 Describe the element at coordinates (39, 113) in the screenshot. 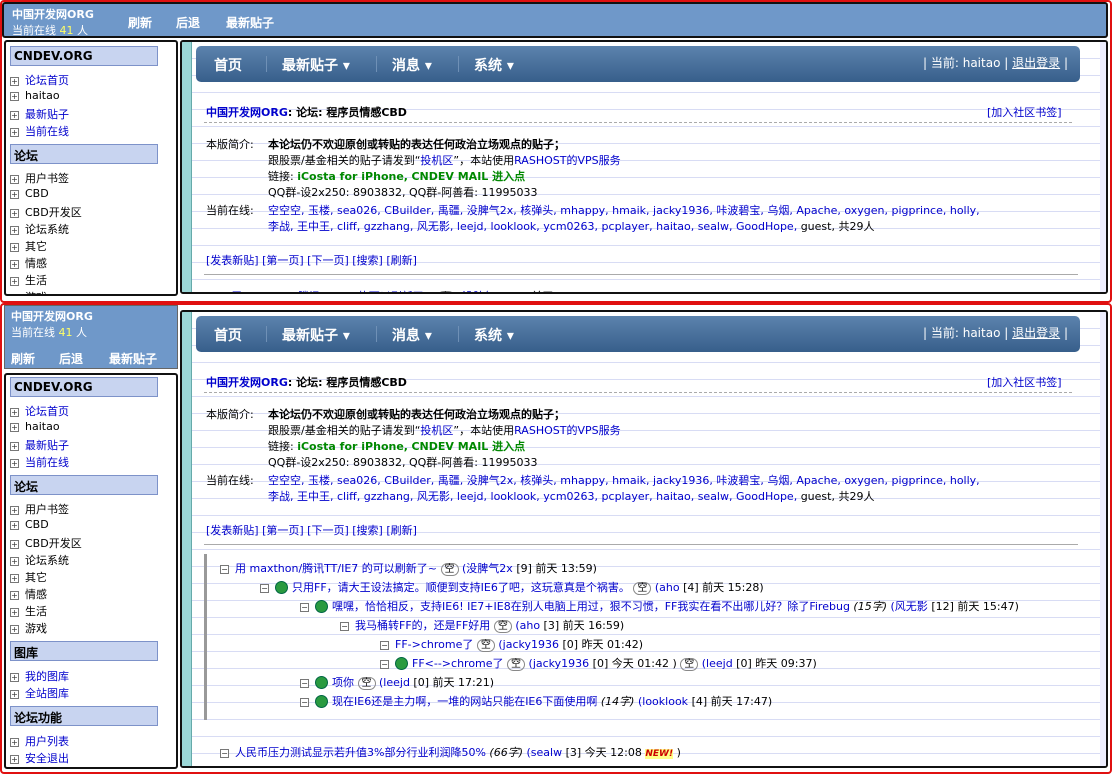

I see `sidebar-item-latest: + 最新贴子` at that location.